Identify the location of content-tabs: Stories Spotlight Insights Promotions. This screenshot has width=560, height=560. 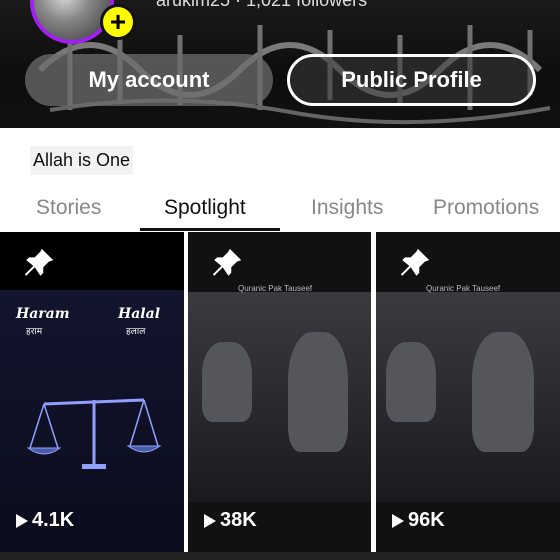
(280, 213).